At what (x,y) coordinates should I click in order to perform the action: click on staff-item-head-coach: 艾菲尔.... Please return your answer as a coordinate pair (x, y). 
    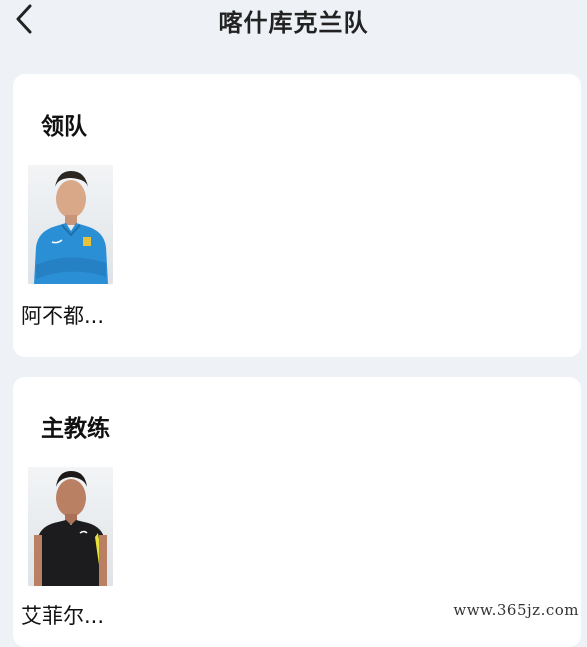
    Looking at the image, I should click on (69, 547).